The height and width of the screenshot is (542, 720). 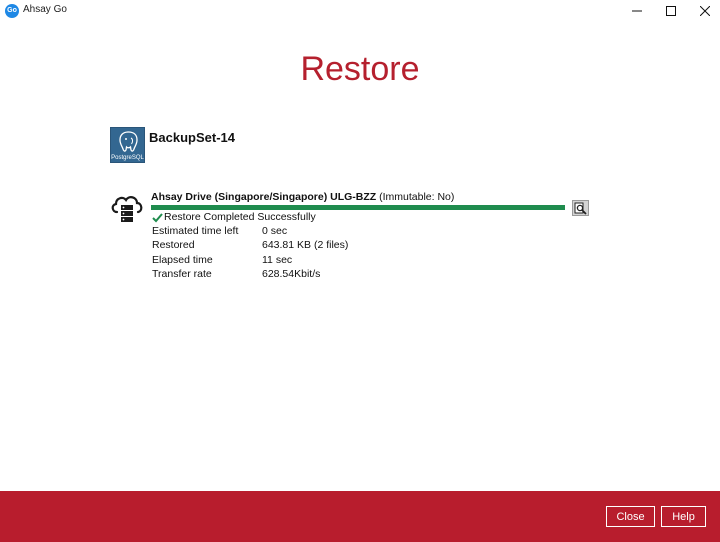 I want to click on restore-status: Restore Completed Successfully, so click(x=234, y=217).